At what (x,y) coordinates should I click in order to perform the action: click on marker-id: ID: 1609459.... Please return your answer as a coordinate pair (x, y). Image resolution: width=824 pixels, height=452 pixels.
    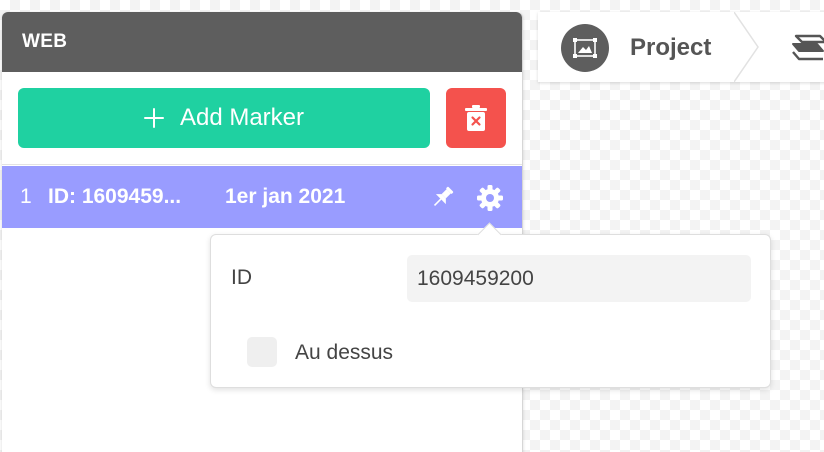
    Looking at the image, I should click on (115, 196).